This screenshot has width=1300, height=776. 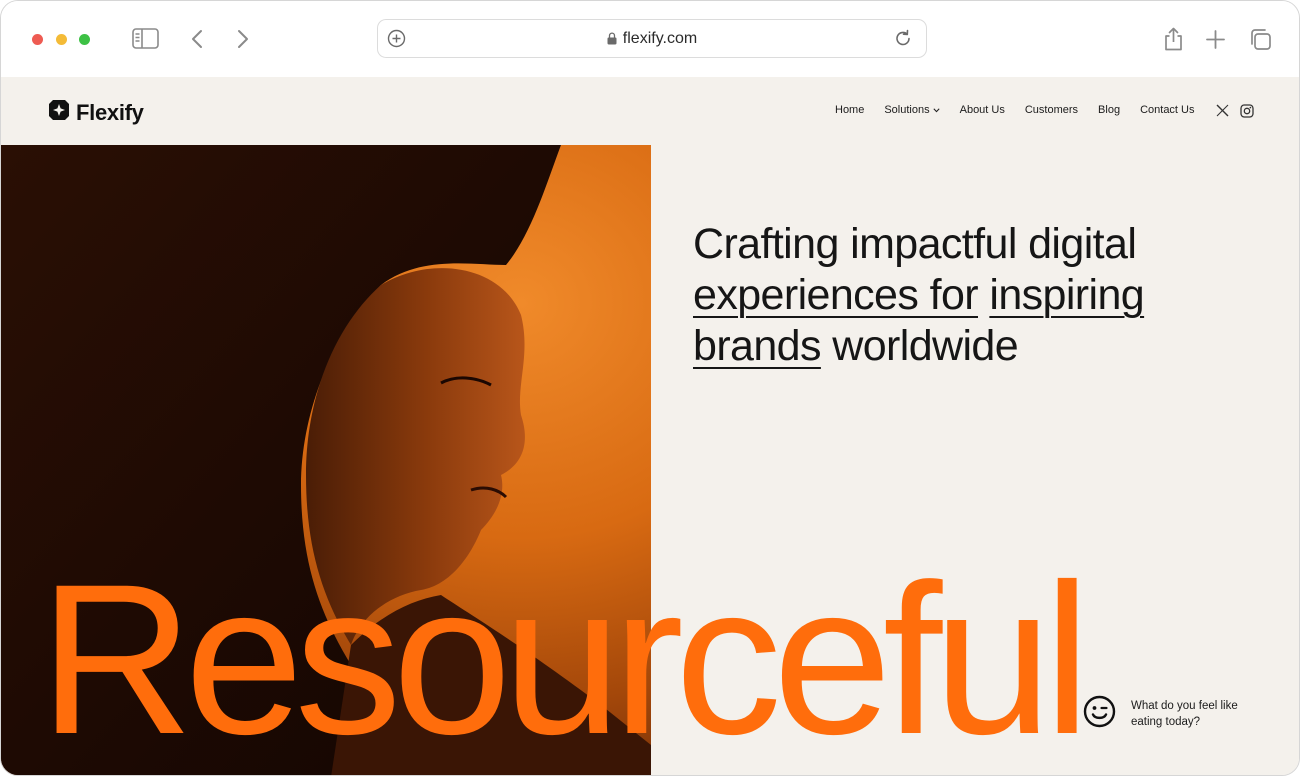 What do you see at coordinates (1222, 110) in the screenshot?
I see `x-icon` at bounding box center [1222, 110].